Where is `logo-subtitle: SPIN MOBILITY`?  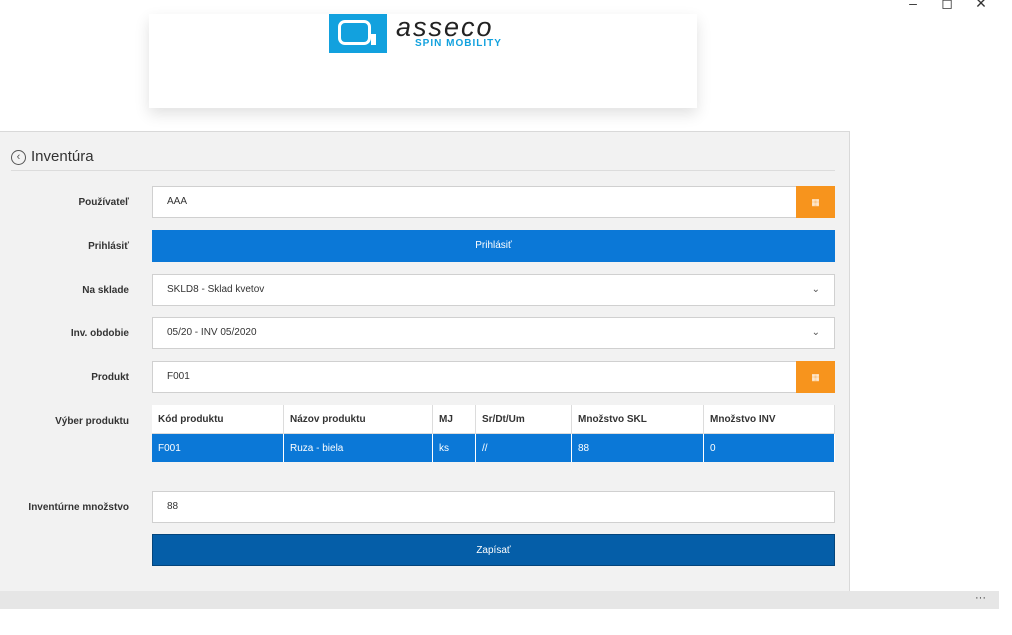
logo-subtitle: SPIN MOBILITY is located at coordinates (458, 43).